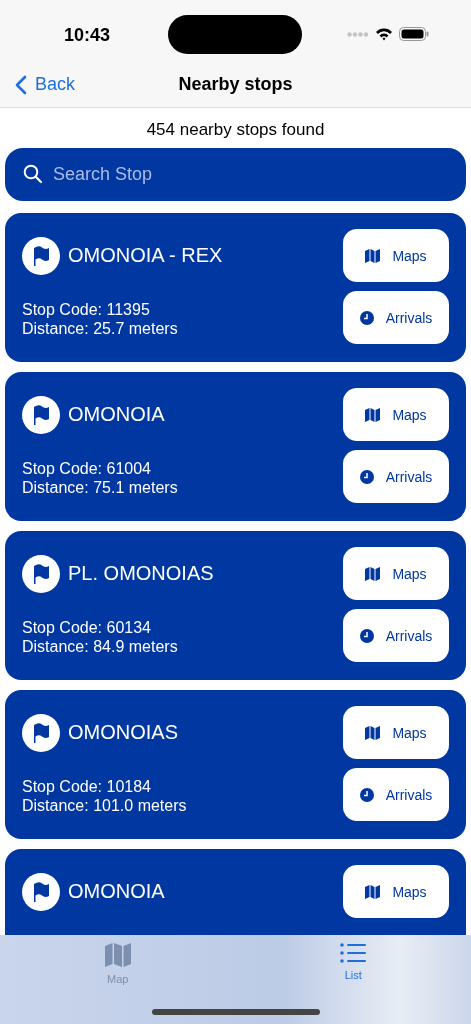 Image resolution: width=471 pixels, height=1024 pixels. I want to click on battery-icon, so click(414, 34).